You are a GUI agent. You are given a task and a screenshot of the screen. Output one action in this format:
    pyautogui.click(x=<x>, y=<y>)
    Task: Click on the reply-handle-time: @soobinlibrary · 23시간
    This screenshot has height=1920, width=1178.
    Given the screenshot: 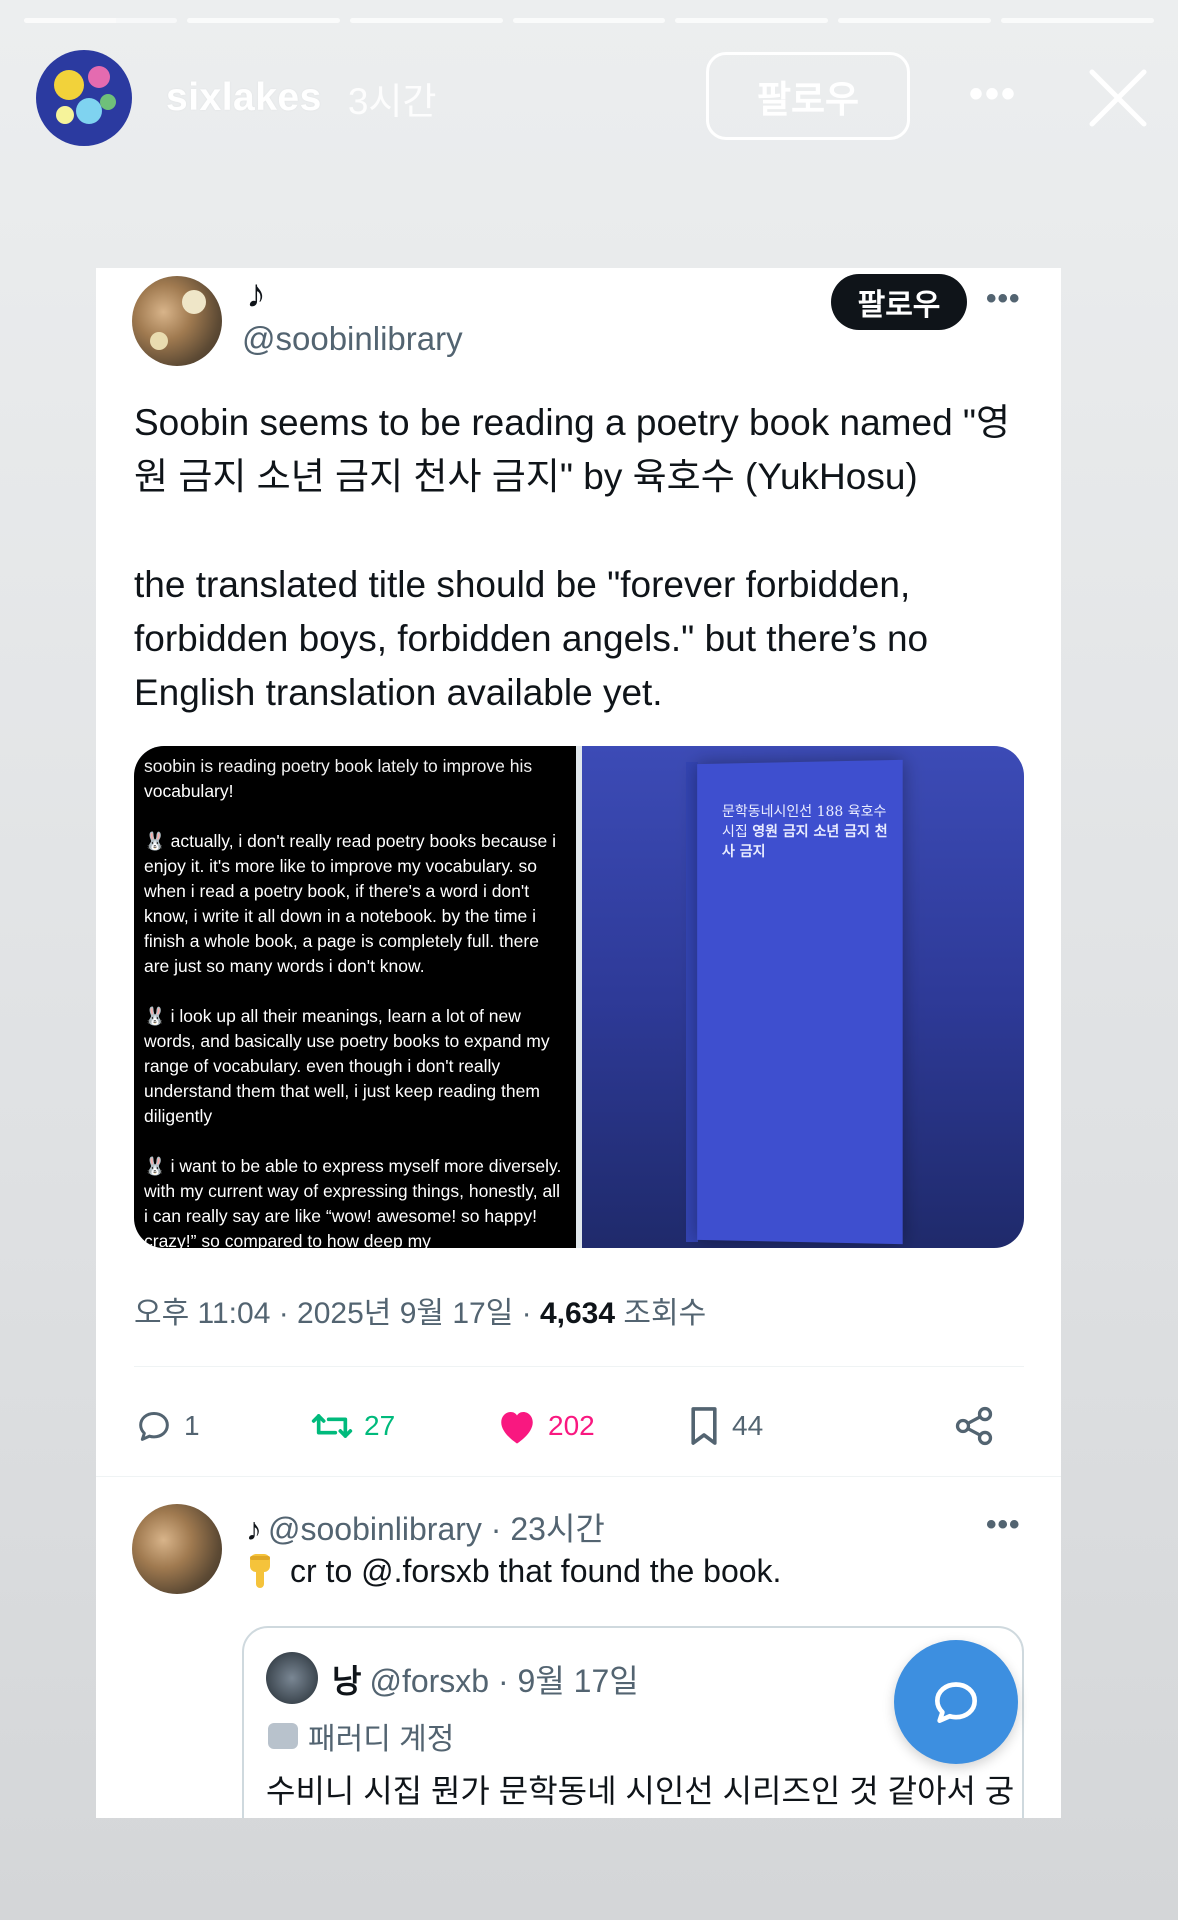 What is the action you would take?
    pyautogui.click(x=436, y=1529)
    